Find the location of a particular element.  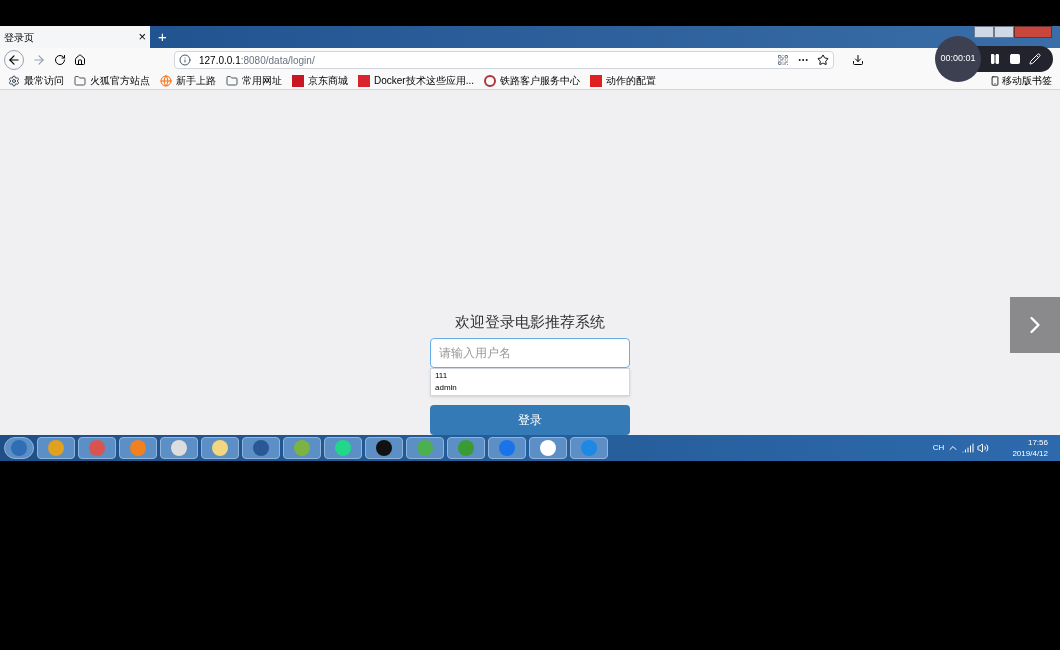

speaker-icon is located at coordinates (983, 447).